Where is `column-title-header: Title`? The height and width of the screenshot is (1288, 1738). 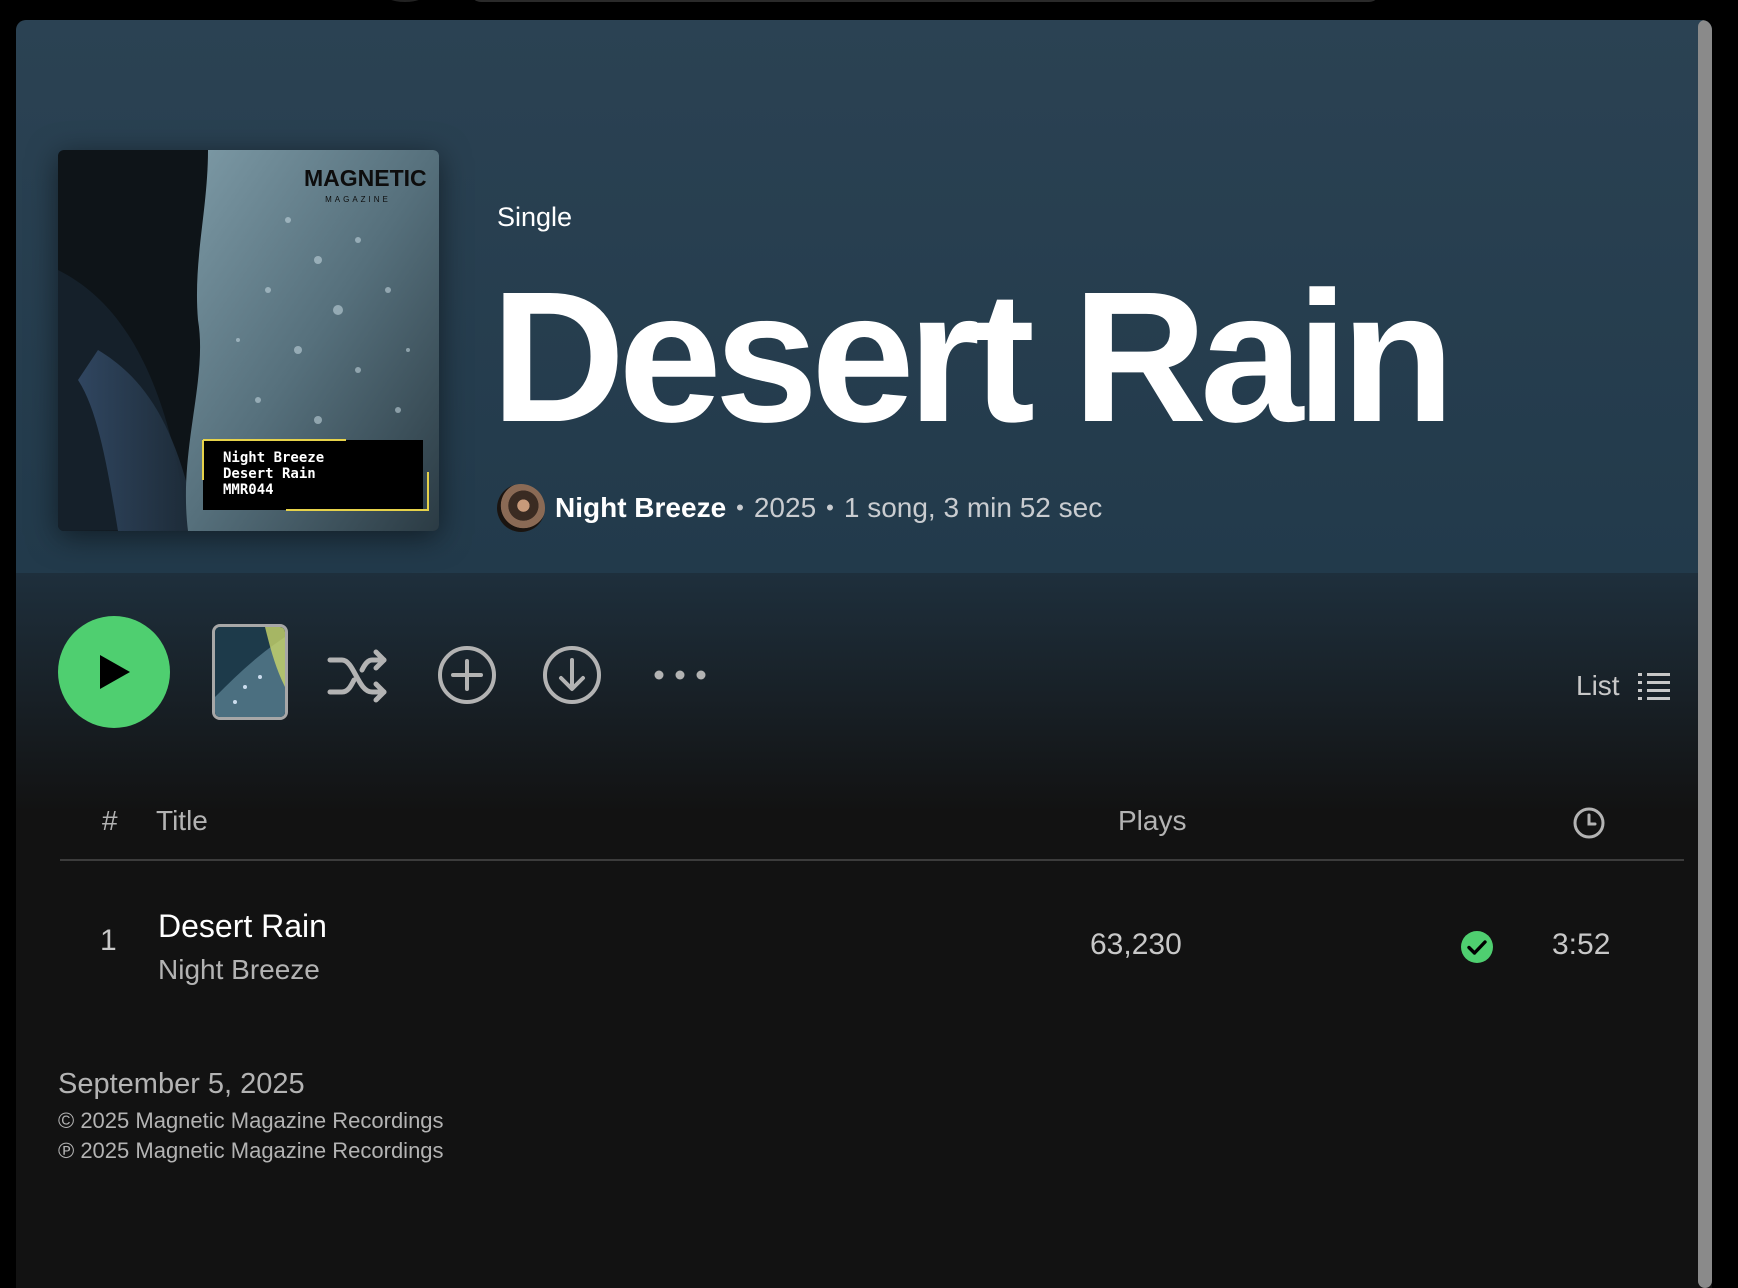
column-title-header: Title is located at coordinates (182, 820).